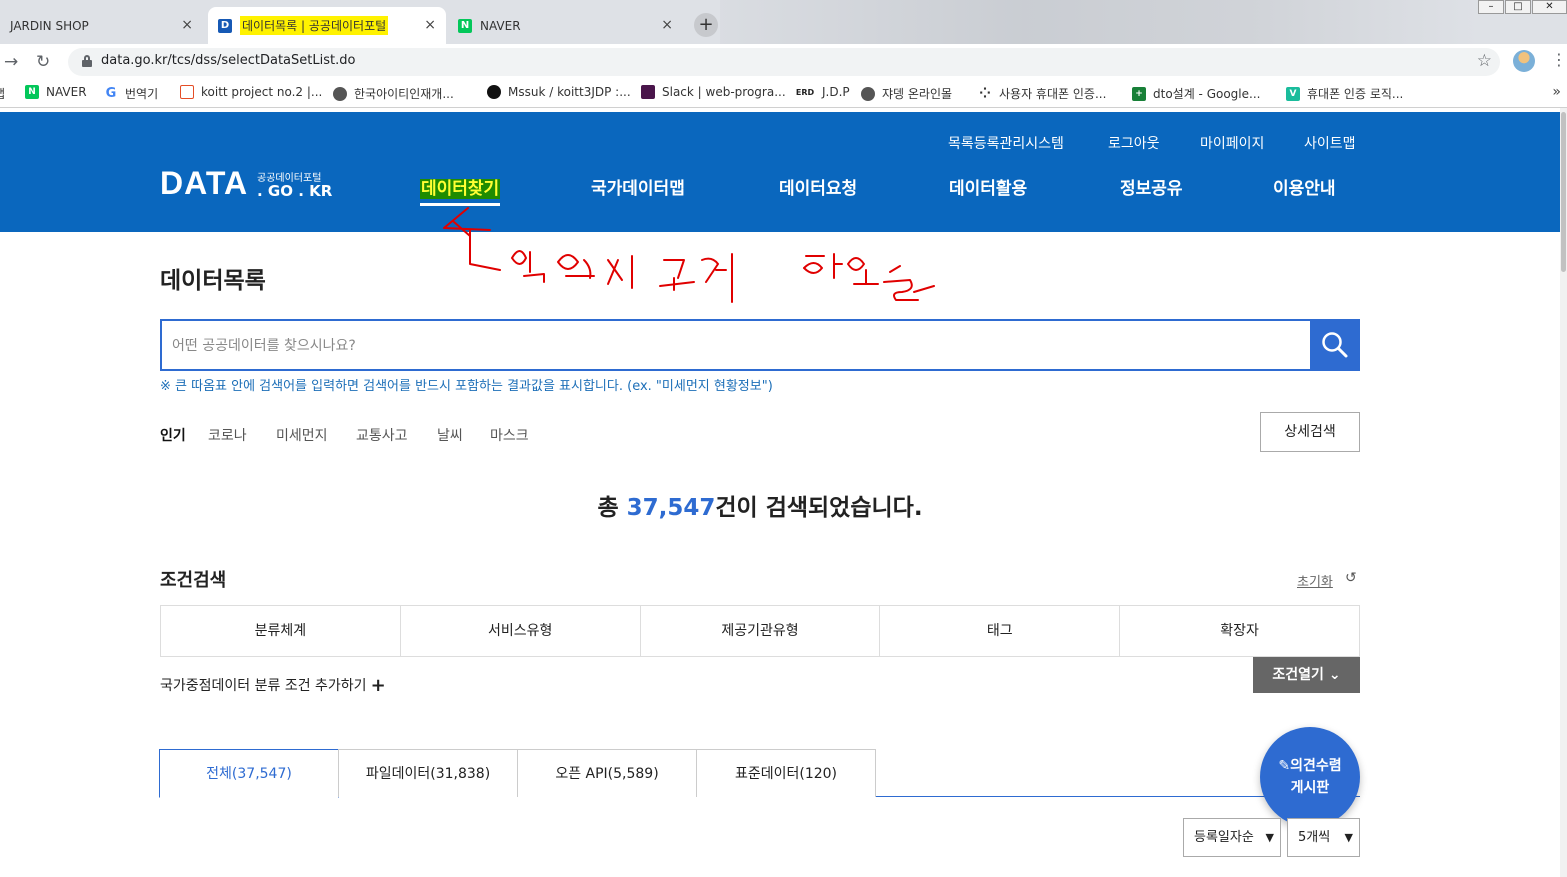 The width and height of the screenshot is (1567, 877). Describe the element at coordinates (193, 580) in the screenshot. I see `condition-search-title: 조건검색` at that location.